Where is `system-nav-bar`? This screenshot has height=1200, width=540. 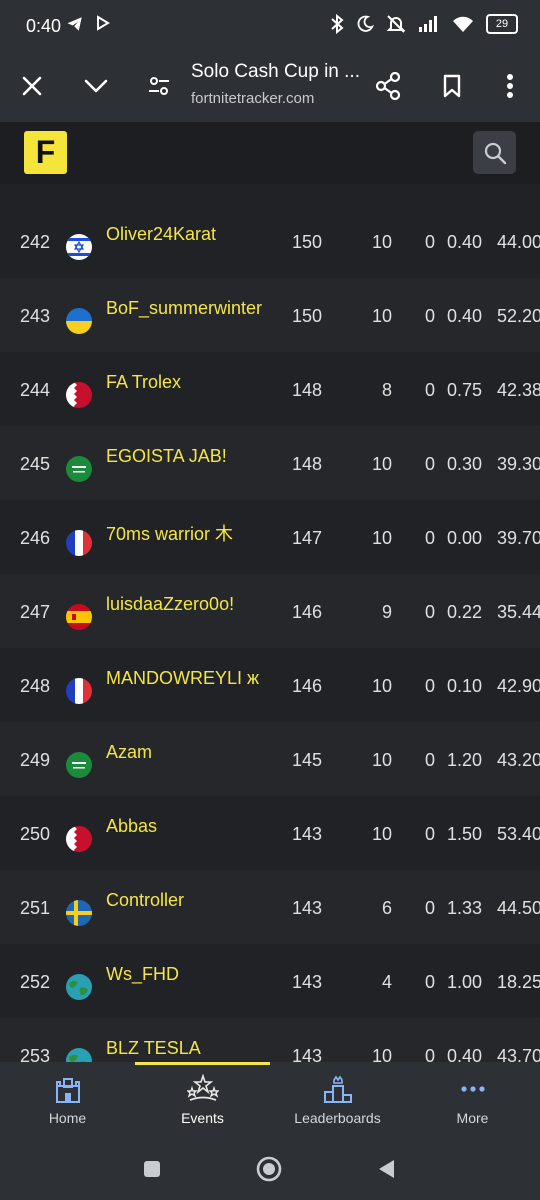
system-nav-bar is located at coordinates (270, 1169).